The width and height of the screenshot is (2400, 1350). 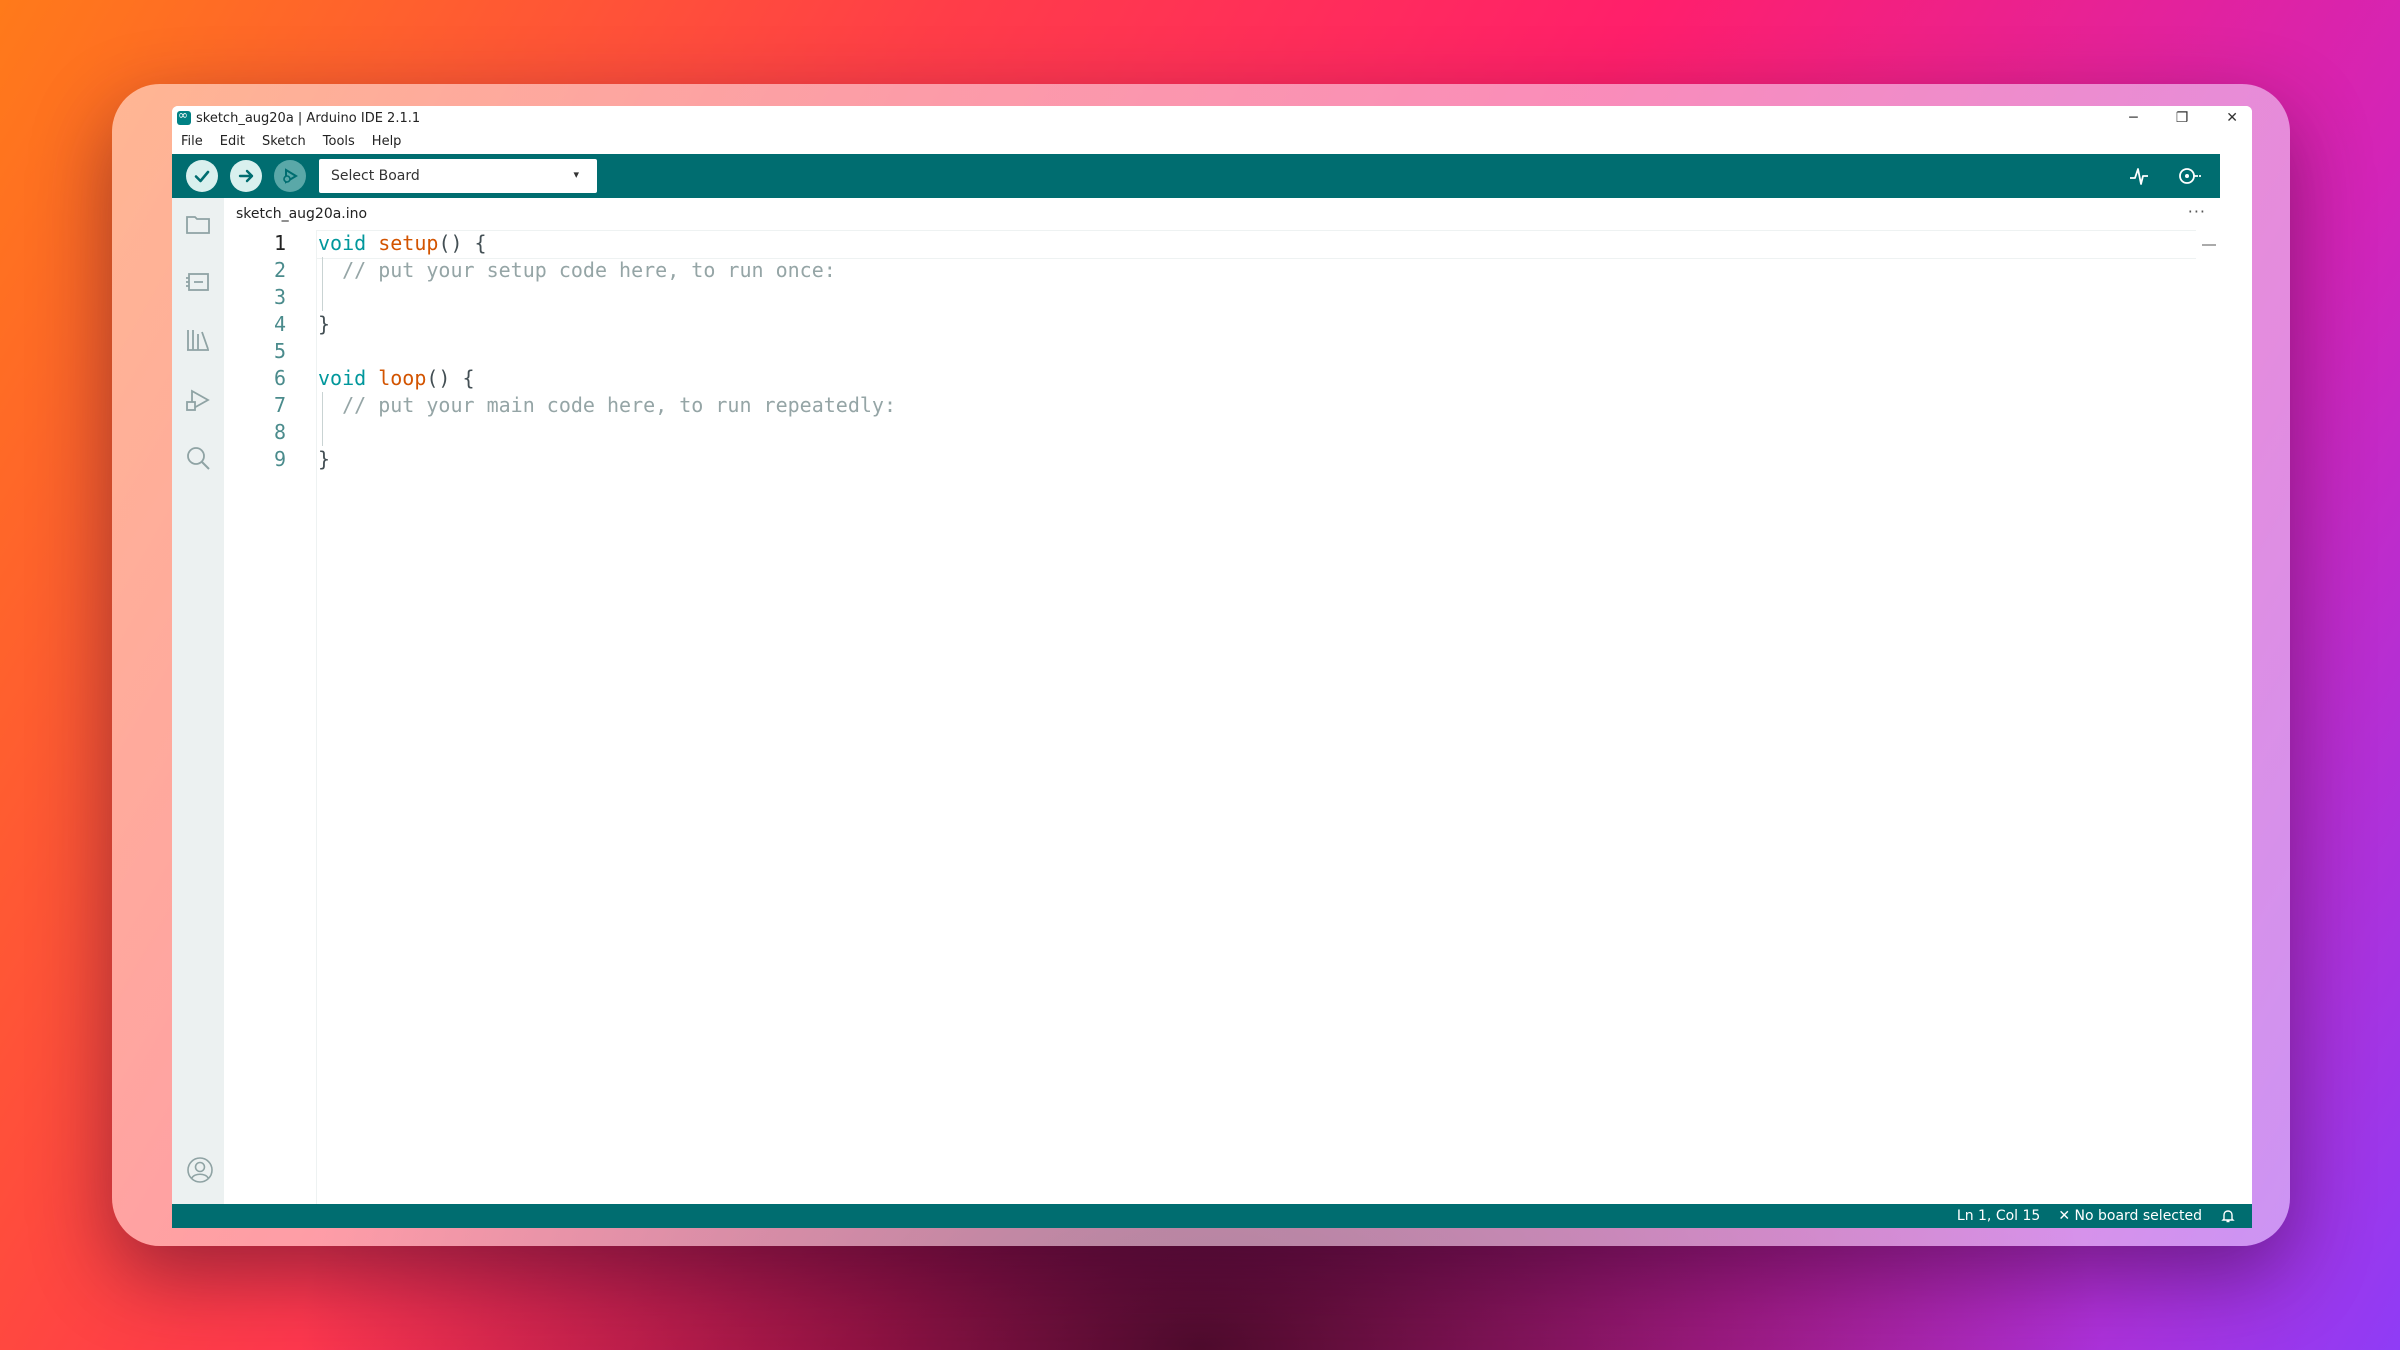 What do you see at coordinates (284, 141) in the screenshot?
I see `menu-sketch: Sketch` at bounding box center [284, 141].